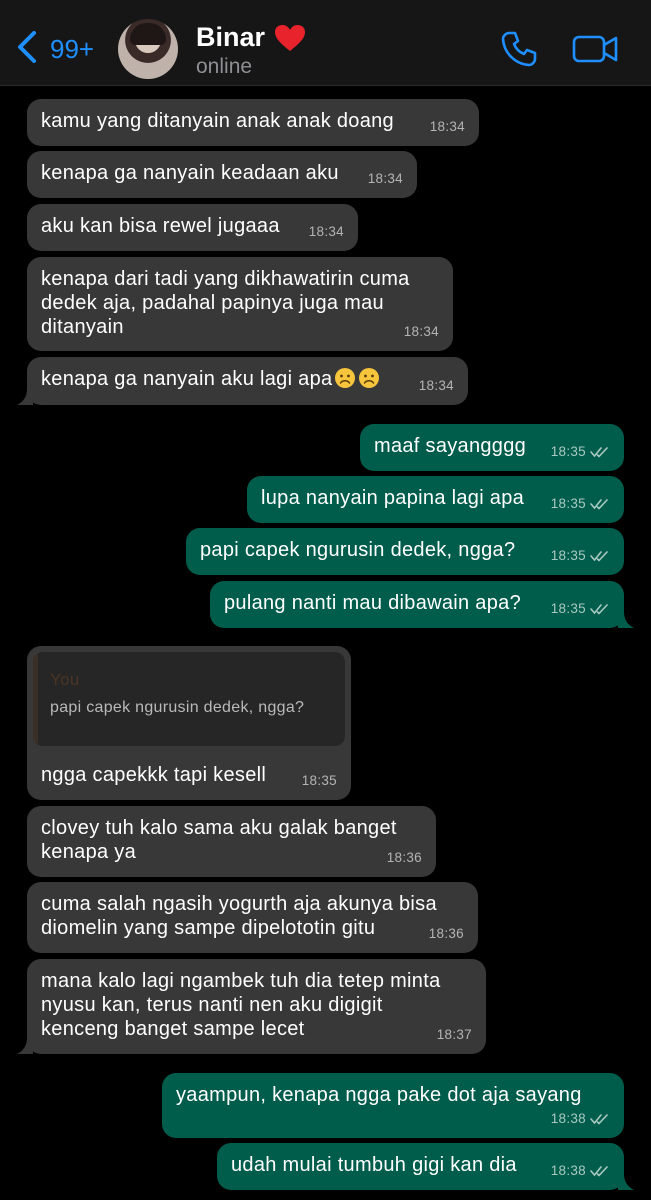  Describe the element at coordinates (224, 66) in the screenshot. I see `online-status: online` at that location.